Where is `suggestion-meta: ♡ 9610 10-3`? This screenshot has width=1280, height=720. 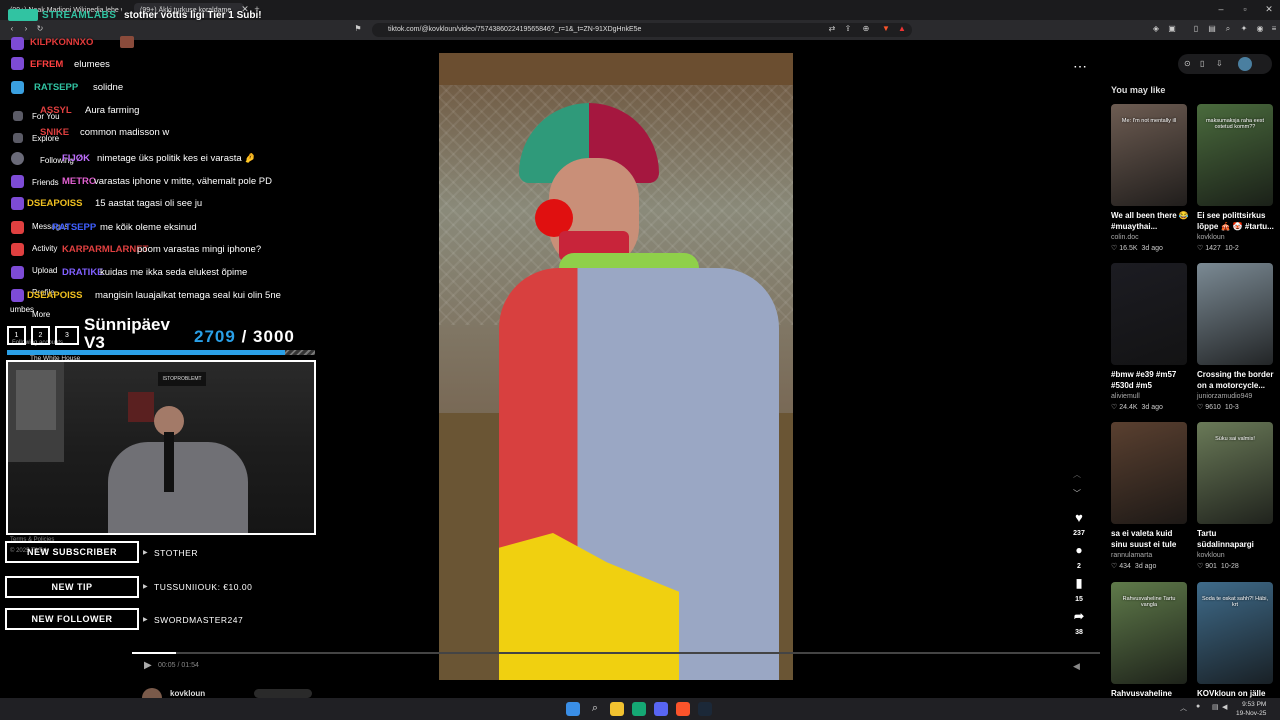
suggestion-meta: ♡ 9610 10-3 is located at coordinates (1218, 407).